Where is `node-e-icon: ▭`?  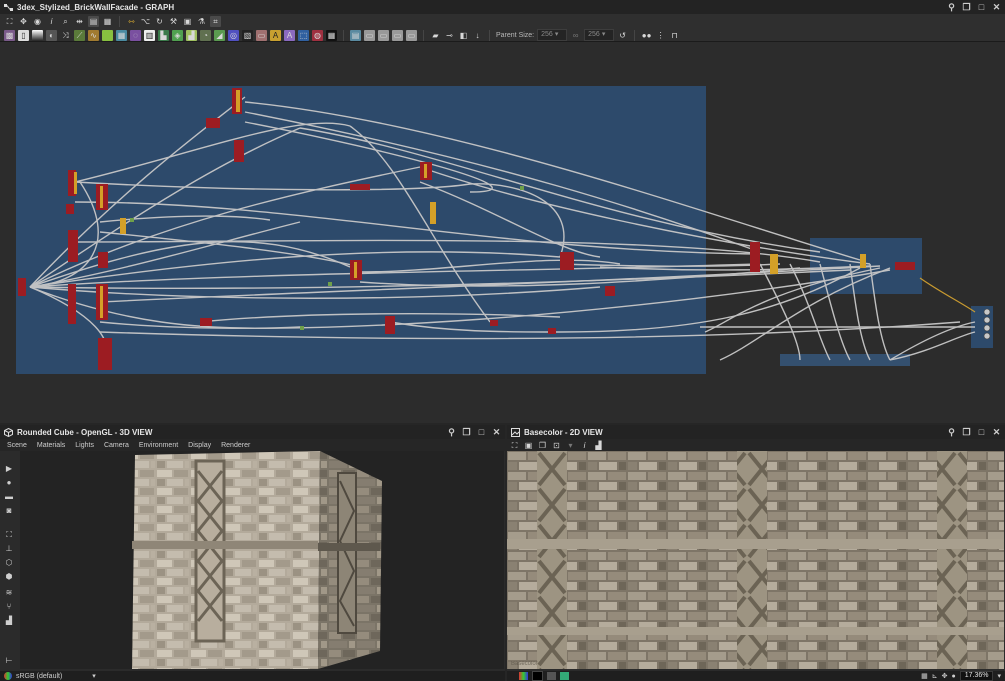
node-e-icon: ▭ is located at coordinates (411, 35).